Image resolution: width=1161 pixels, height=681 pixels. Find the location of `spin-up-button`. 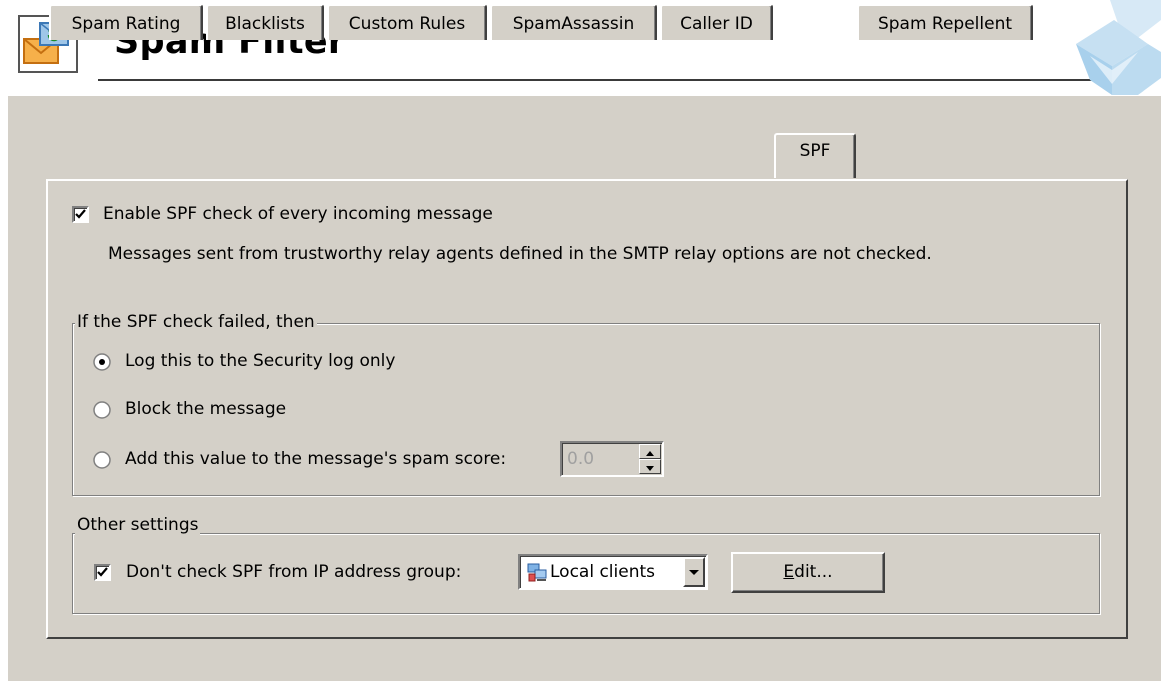

spin-up-button is located at coordinates (650, 451).